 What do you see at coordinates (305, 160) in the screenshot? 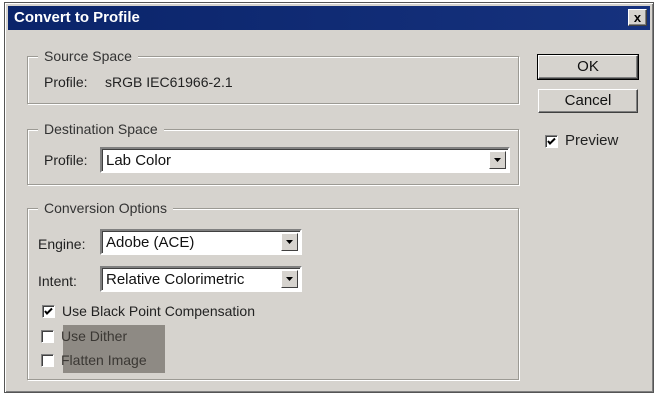
I see `destination-profile-select: Lab Color` at bounding box center [305, 160].